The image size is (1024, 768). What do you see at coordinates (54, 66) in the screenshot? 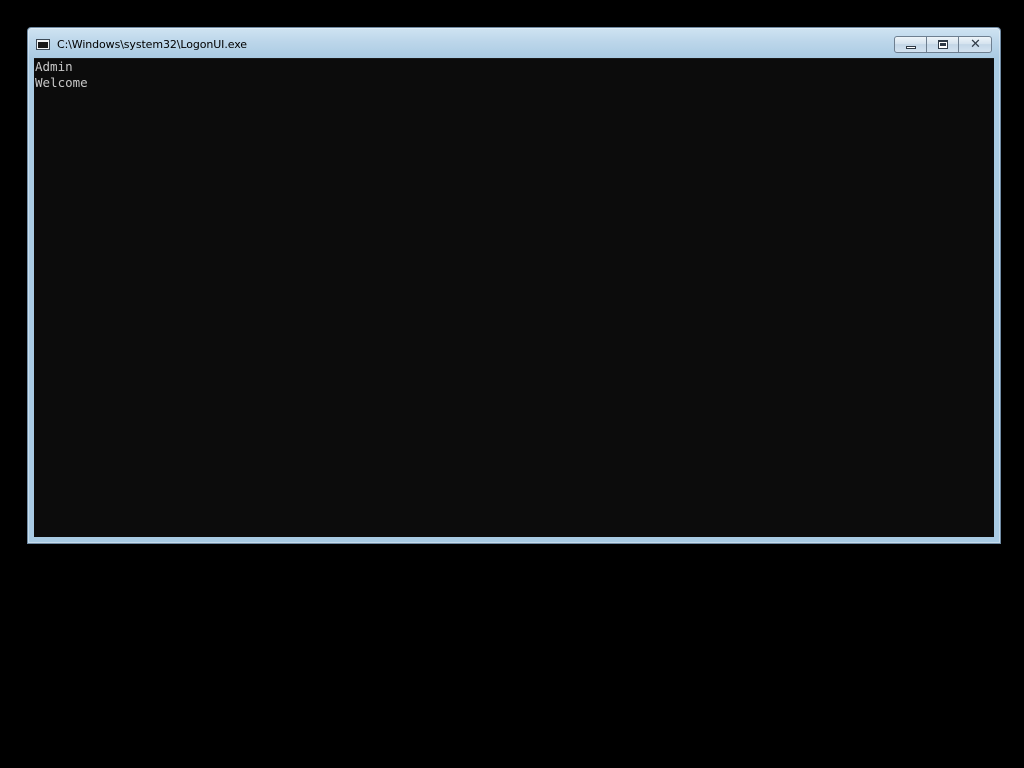
I see `console-line-admin: Admin` at bounding box center [54, 66].